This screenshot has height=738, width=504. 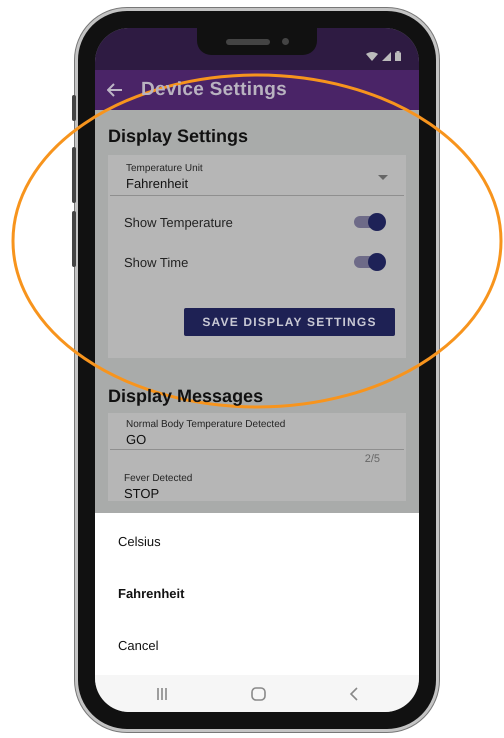 I want to click on temperature-unit-dropdown: Temperature Unit Fahrenheit, so click(x=257, y=175).